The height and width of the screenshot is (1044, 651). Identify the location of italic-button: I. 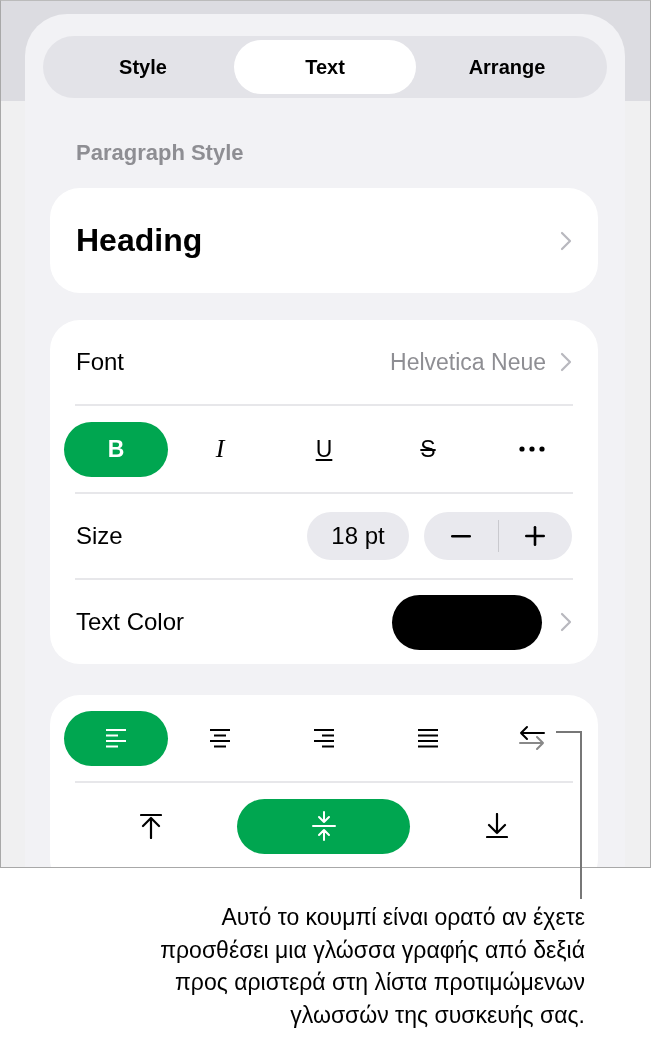
(220, 449).